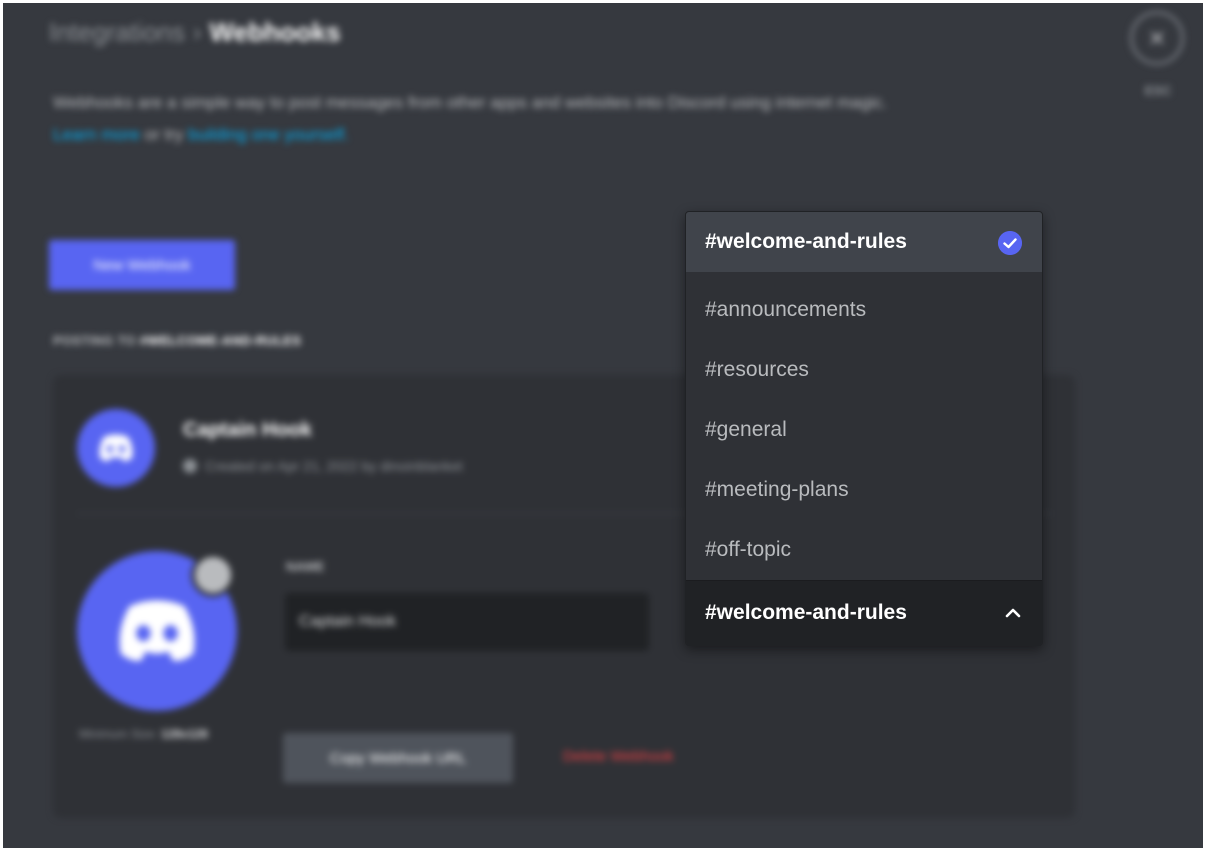  Describe the element at coordinates (190, 466) in the screenshot. I see `clock-icon` at that location.